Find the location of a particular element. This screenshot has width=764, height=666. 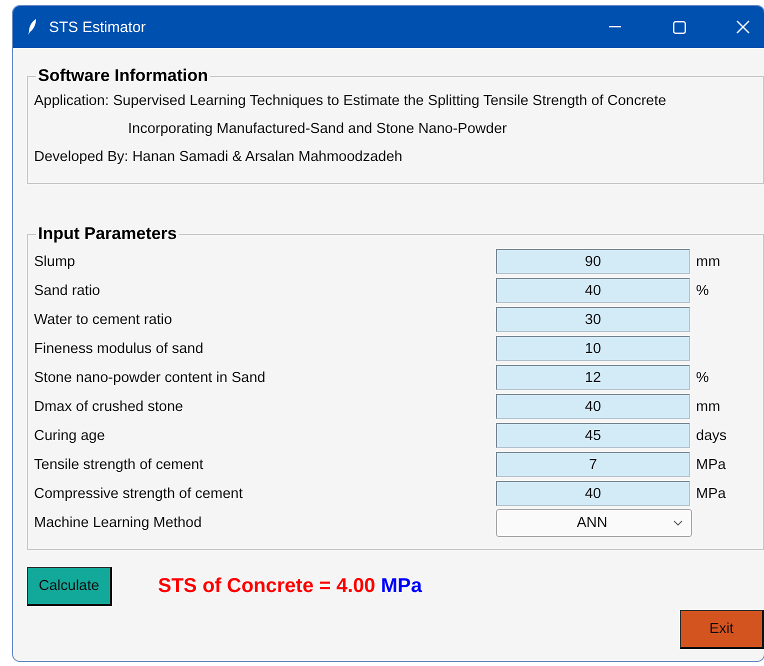

parameter-label: Slump is located at coordinates (54, 262).